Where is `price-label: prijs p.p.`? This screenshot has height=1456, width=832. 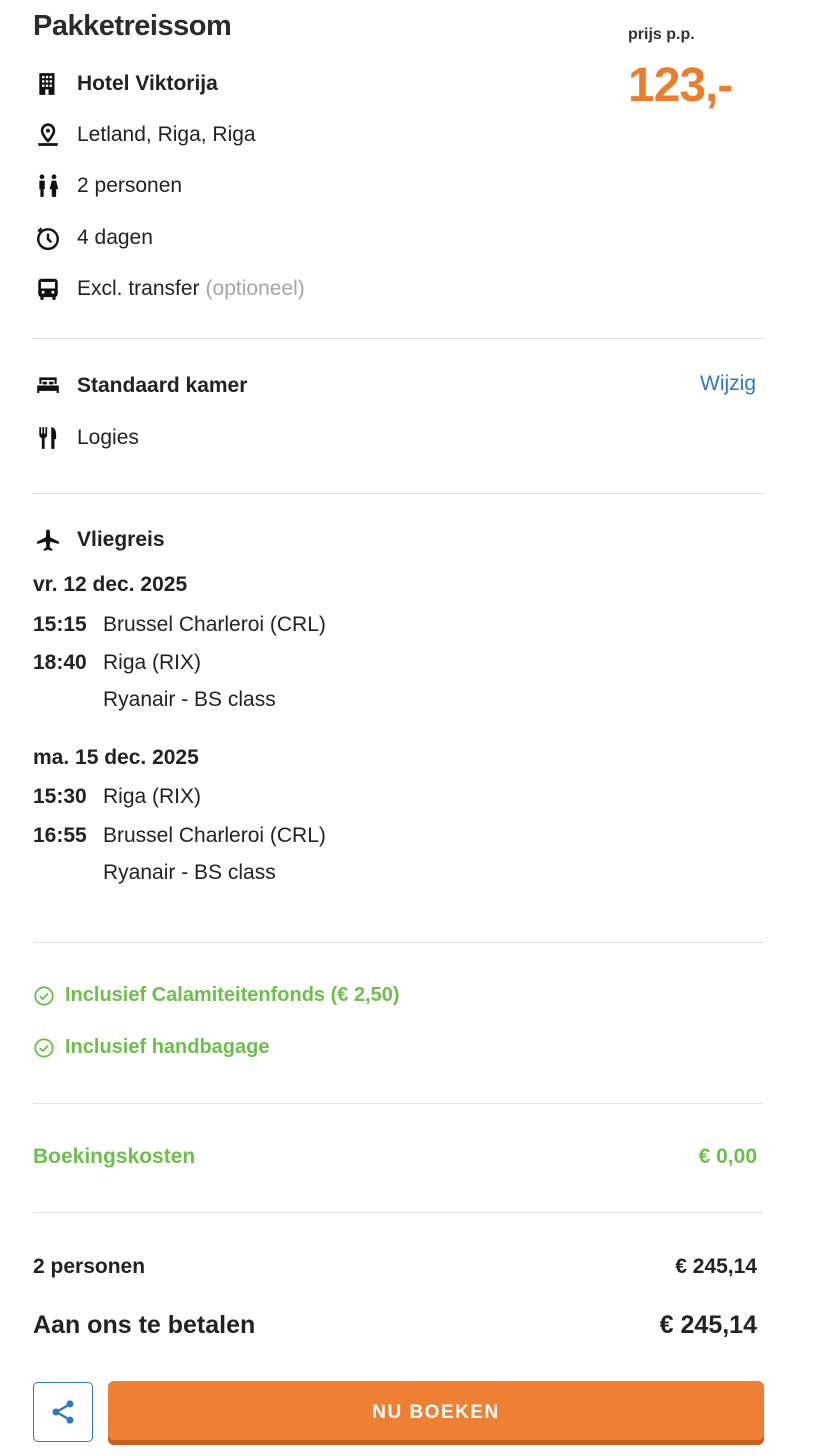
price-label: prijs p.p. is located at coordinates (661, 34).